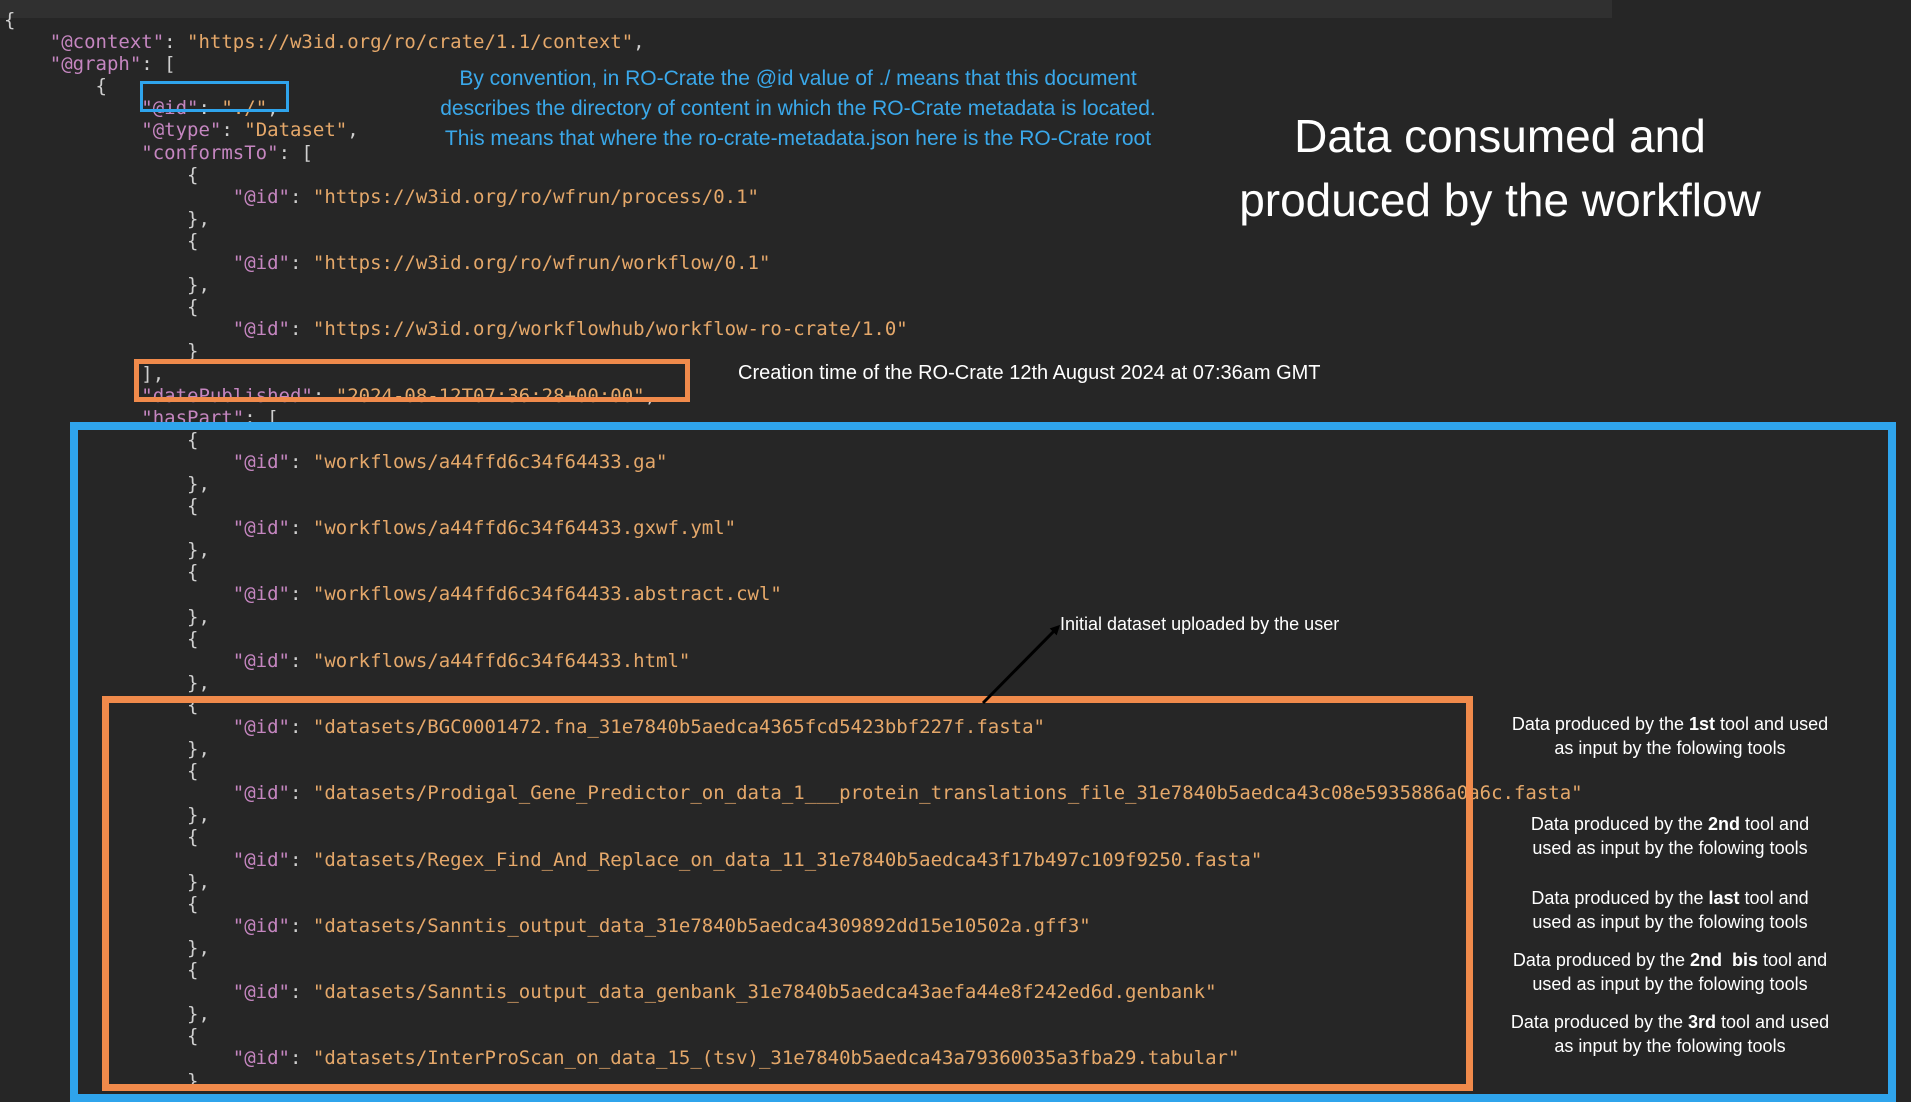 This screenshot has width=1911, height=1102. What do you see at coordinates (295, 152) in the screenshot?
I see `json-punctuation: : [` at bounding box center [295, 152].